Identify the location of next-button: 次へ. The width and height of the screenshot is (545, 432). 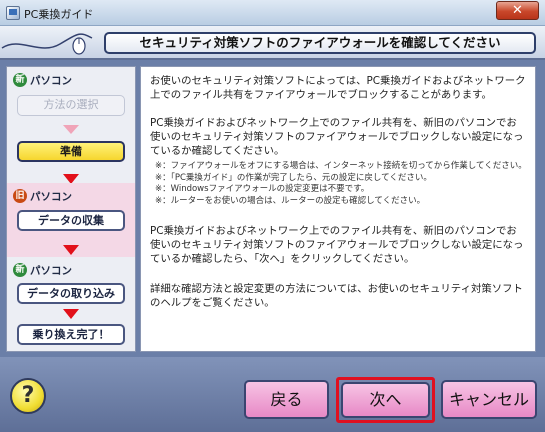
(385, 400).